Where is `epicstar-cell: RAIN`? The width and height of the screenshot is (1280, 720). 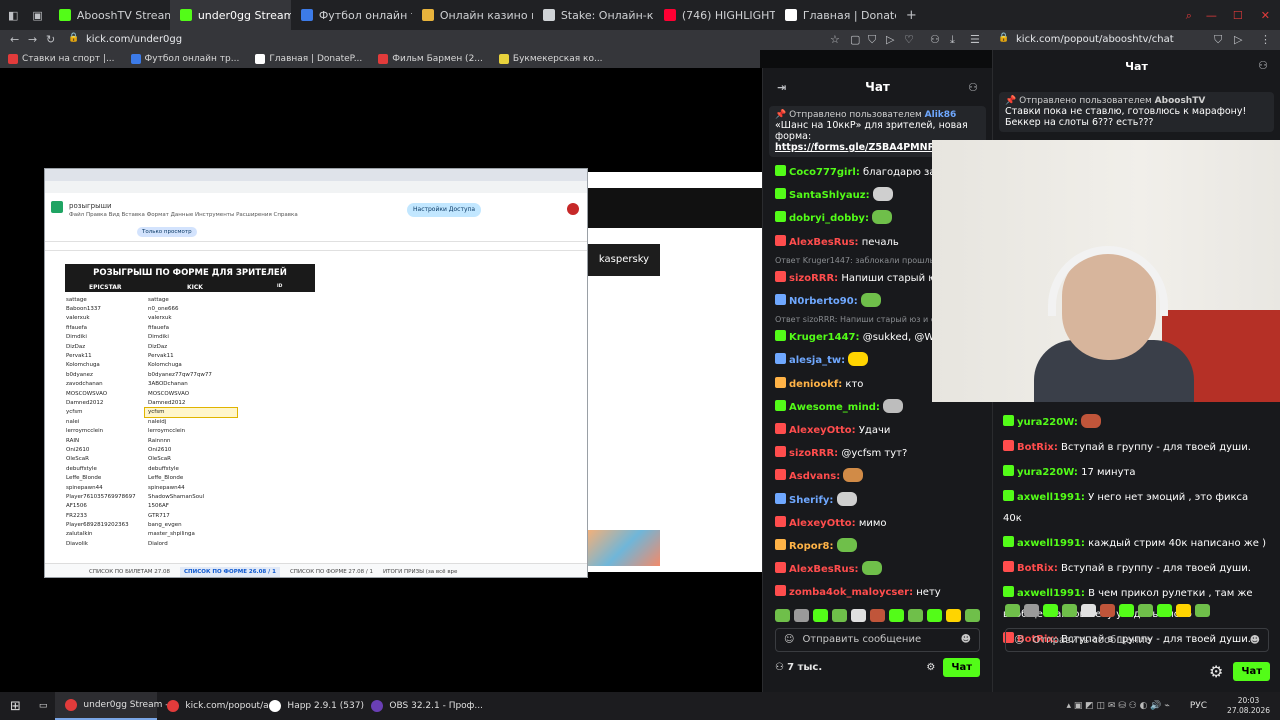
epicstar-cell: RAIN is located at coordinates (104, 440).